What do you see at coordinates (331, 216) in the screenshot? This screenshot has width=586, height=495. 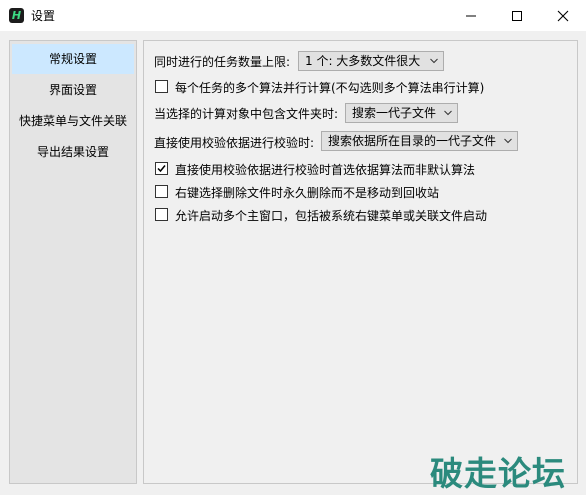 I see `multi-window-label: 允许启动多个主窗口，包括被系统右键菜单或关联文件启动` at bounding box center [331, 216].